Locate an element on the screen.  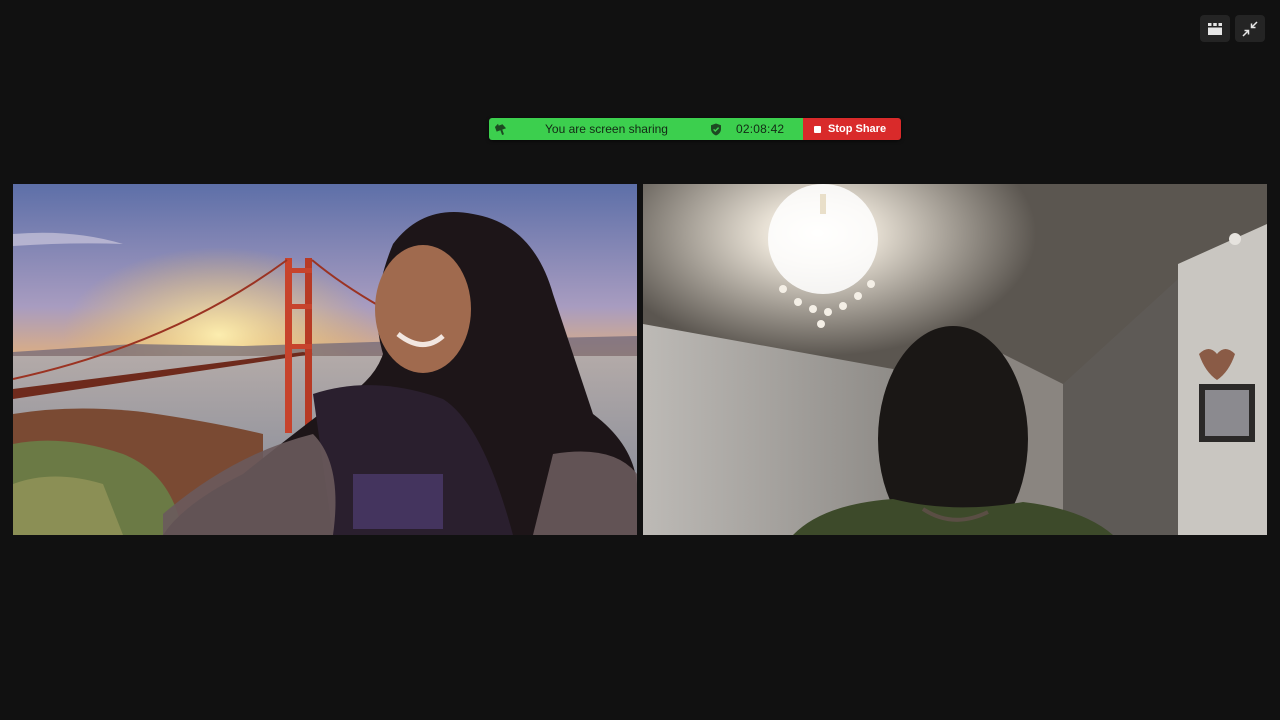
share-drag-arrow-icon is located at coordinates (501, 129).